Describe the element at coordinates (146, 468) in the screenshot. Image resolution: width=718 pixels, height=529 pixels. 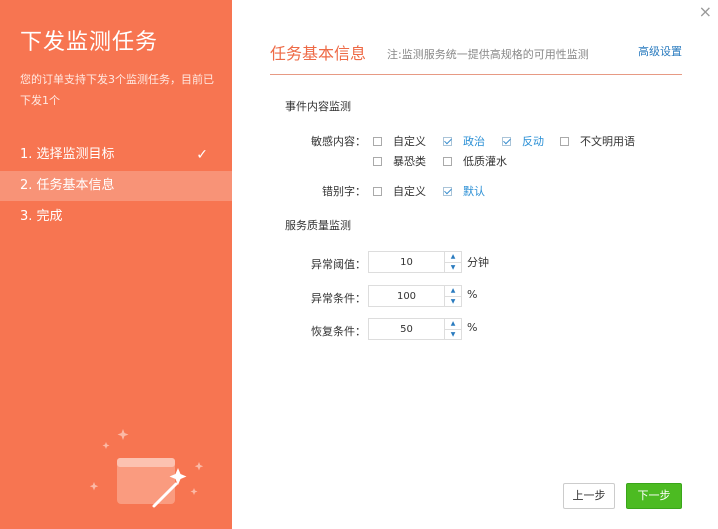
I see `magic-wand-illustration` at that location.